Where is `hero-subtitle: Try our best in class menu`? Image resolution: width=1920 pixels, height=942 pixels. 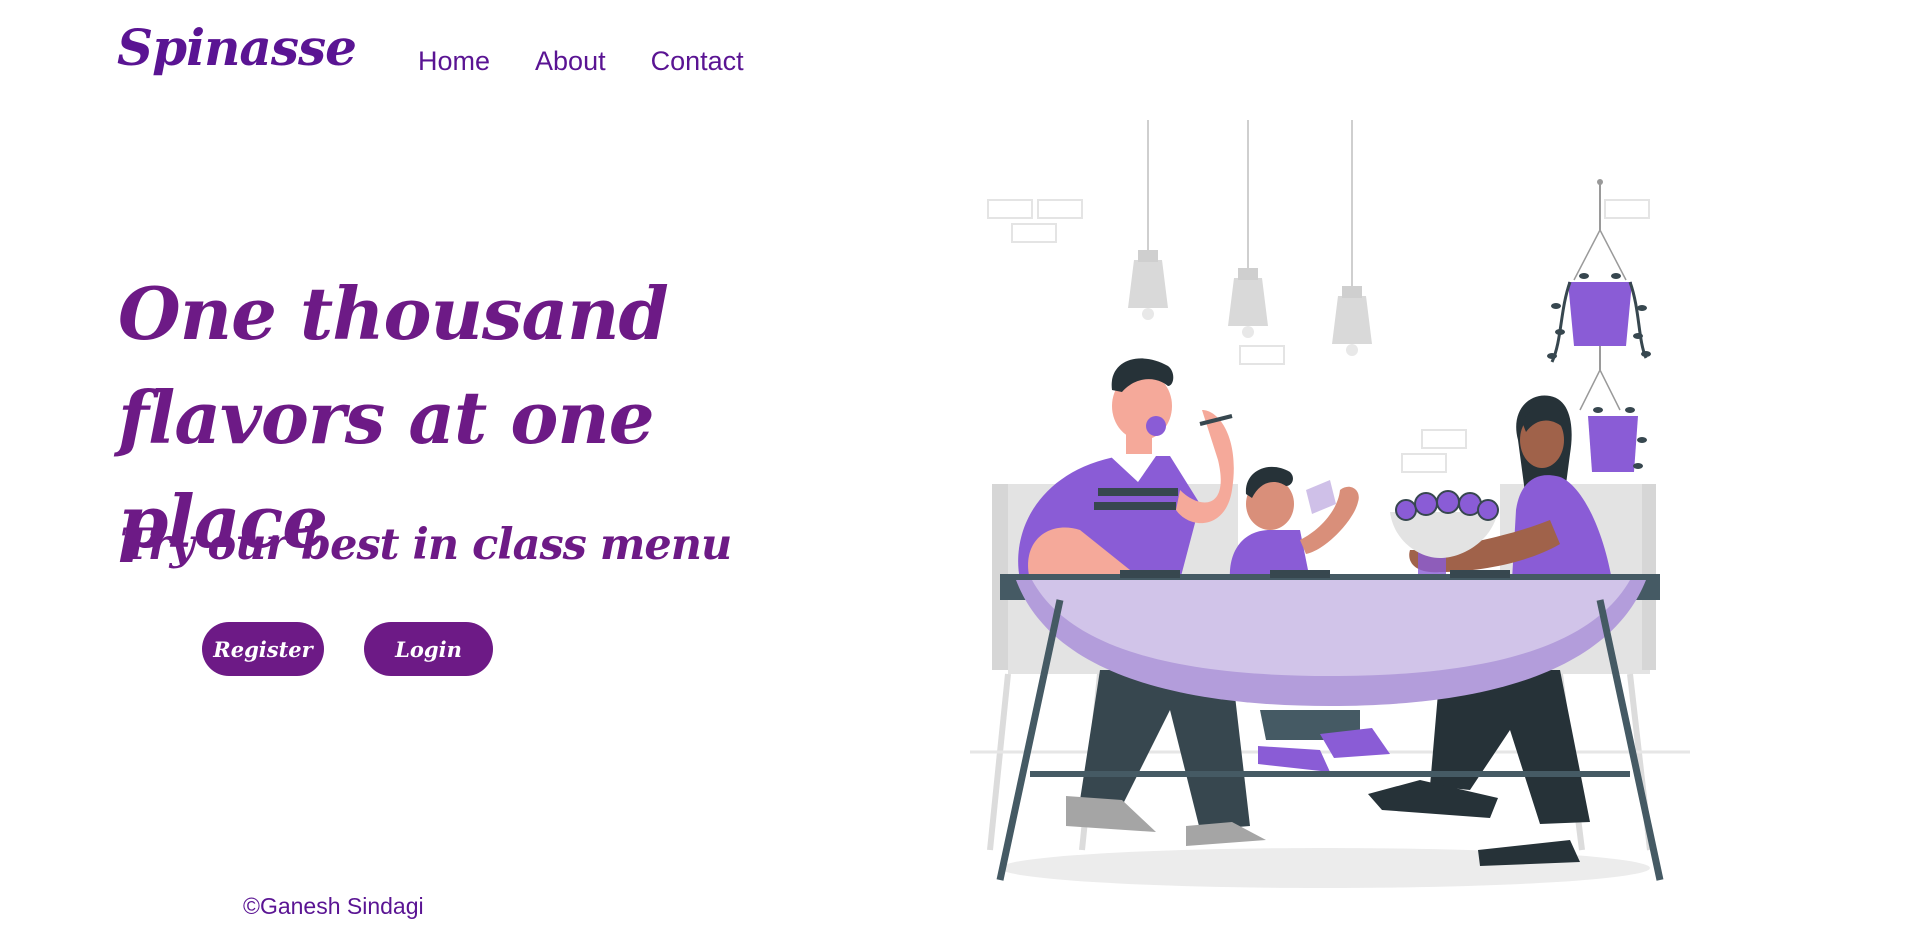 hero-subtitle: Try our best in class menu is located at coordinates (426, 545).